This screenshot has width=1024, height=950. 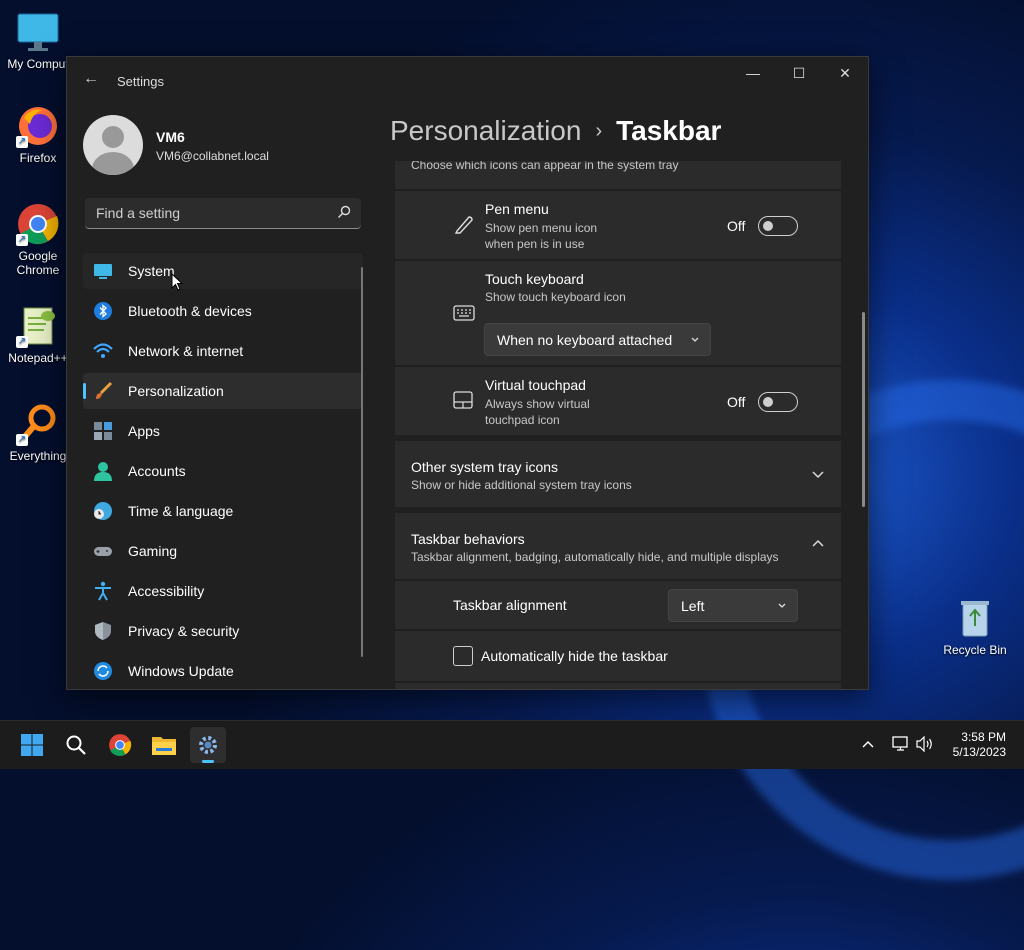 I want to click on virtual-touchpad-subtitle: Always show virtual touchpad icon, so click(x=537, y=412).